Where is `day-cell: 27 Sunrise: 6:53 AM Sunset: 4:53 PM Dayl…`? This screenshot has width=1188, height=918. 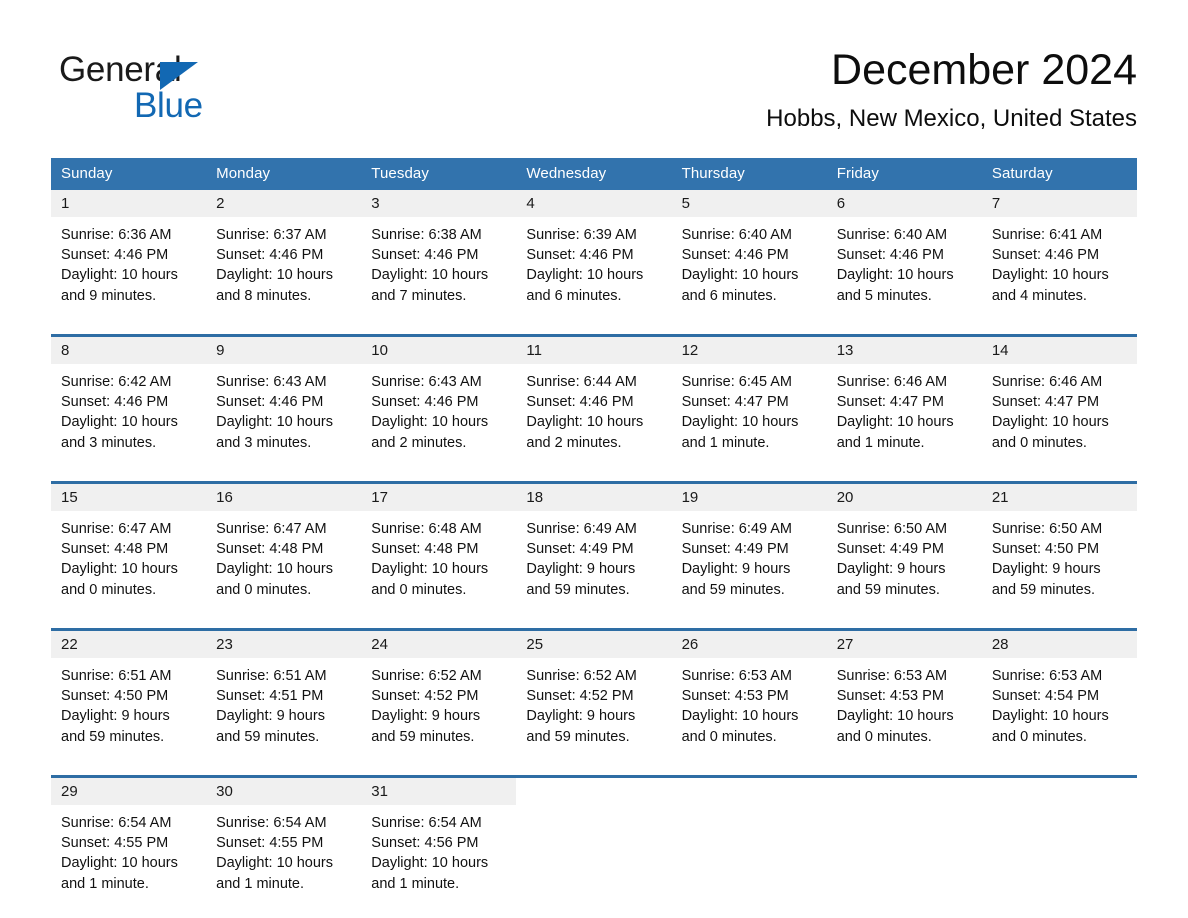 day-cell: 27 Sunrise: 6:53 AM Sunset: 4:53 PM Dayl… is located at coordinates (904, 695).